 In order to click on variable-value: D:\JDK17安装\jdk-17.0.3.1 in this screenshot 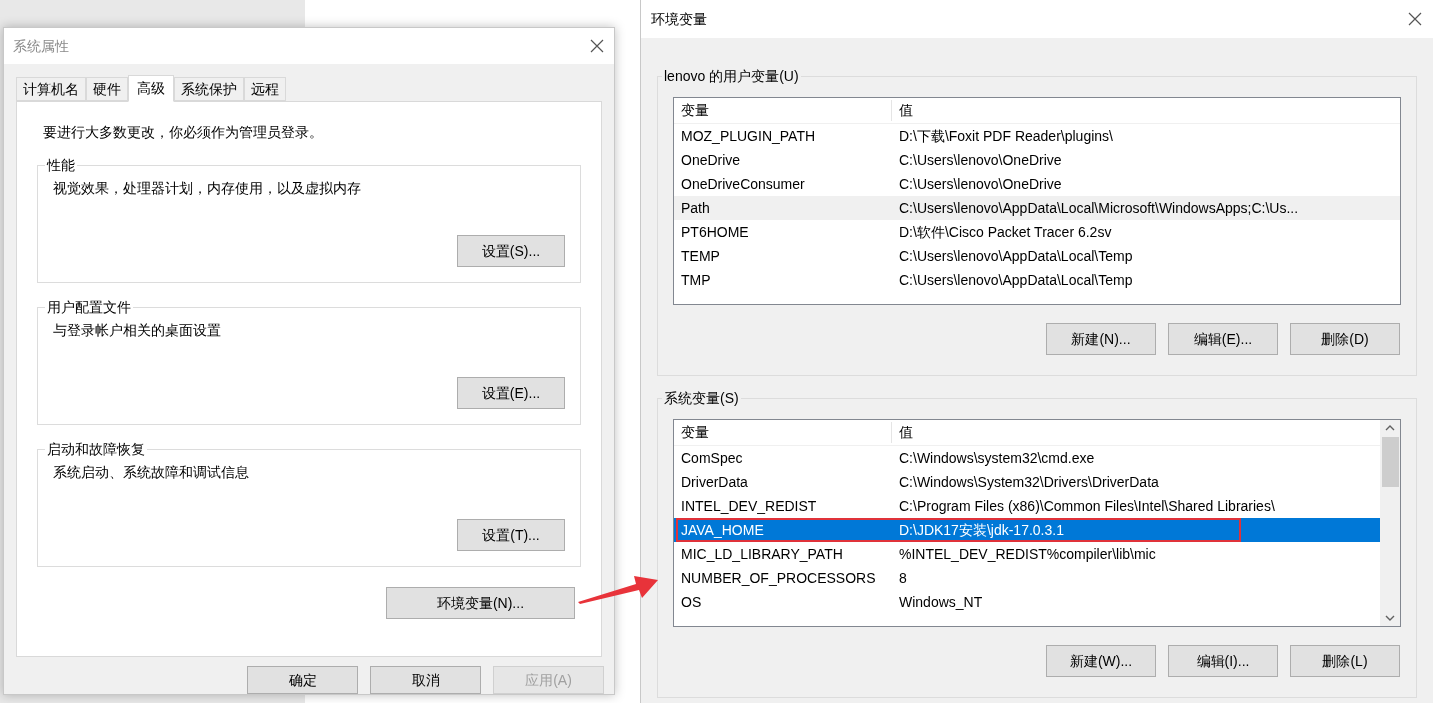, I will do `click(981, 530)`.